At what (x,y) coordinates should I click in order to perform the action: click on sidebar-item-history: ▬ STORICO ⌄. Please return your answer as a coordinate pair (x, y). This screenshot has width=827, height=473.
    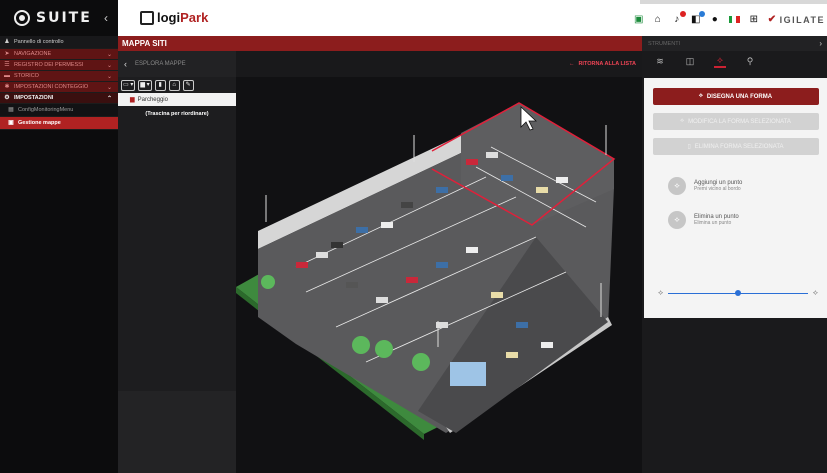
    Looking at the image, I should click on (59, 76).